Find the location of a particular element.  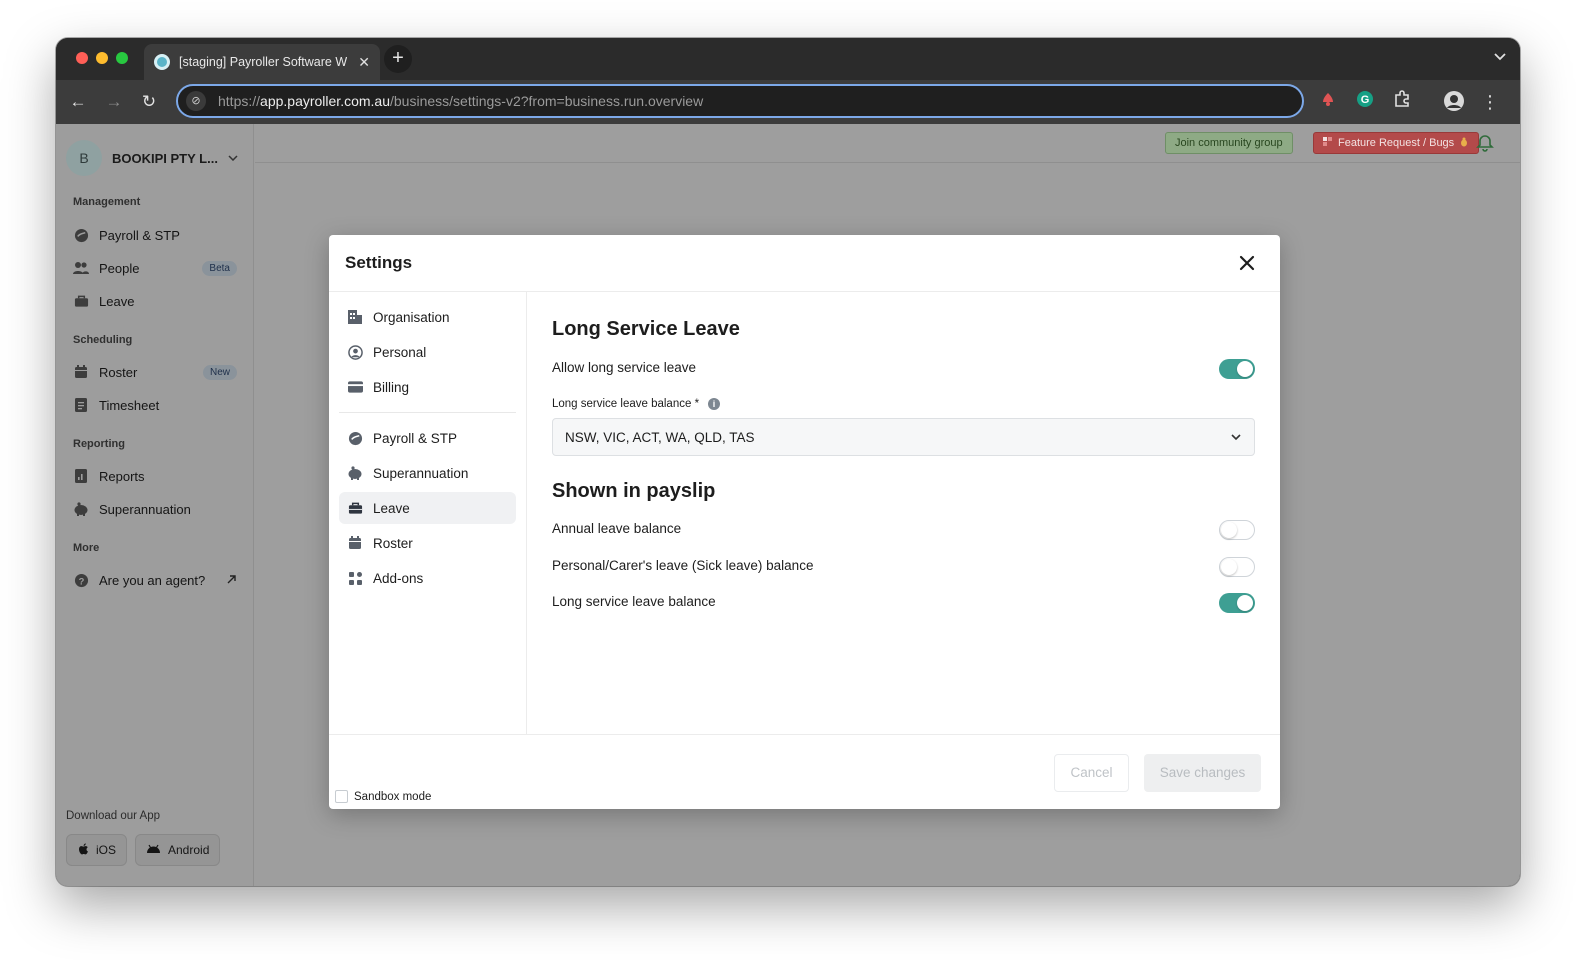

save-changes-button: Save changes is located at coordinates (1202, 773).